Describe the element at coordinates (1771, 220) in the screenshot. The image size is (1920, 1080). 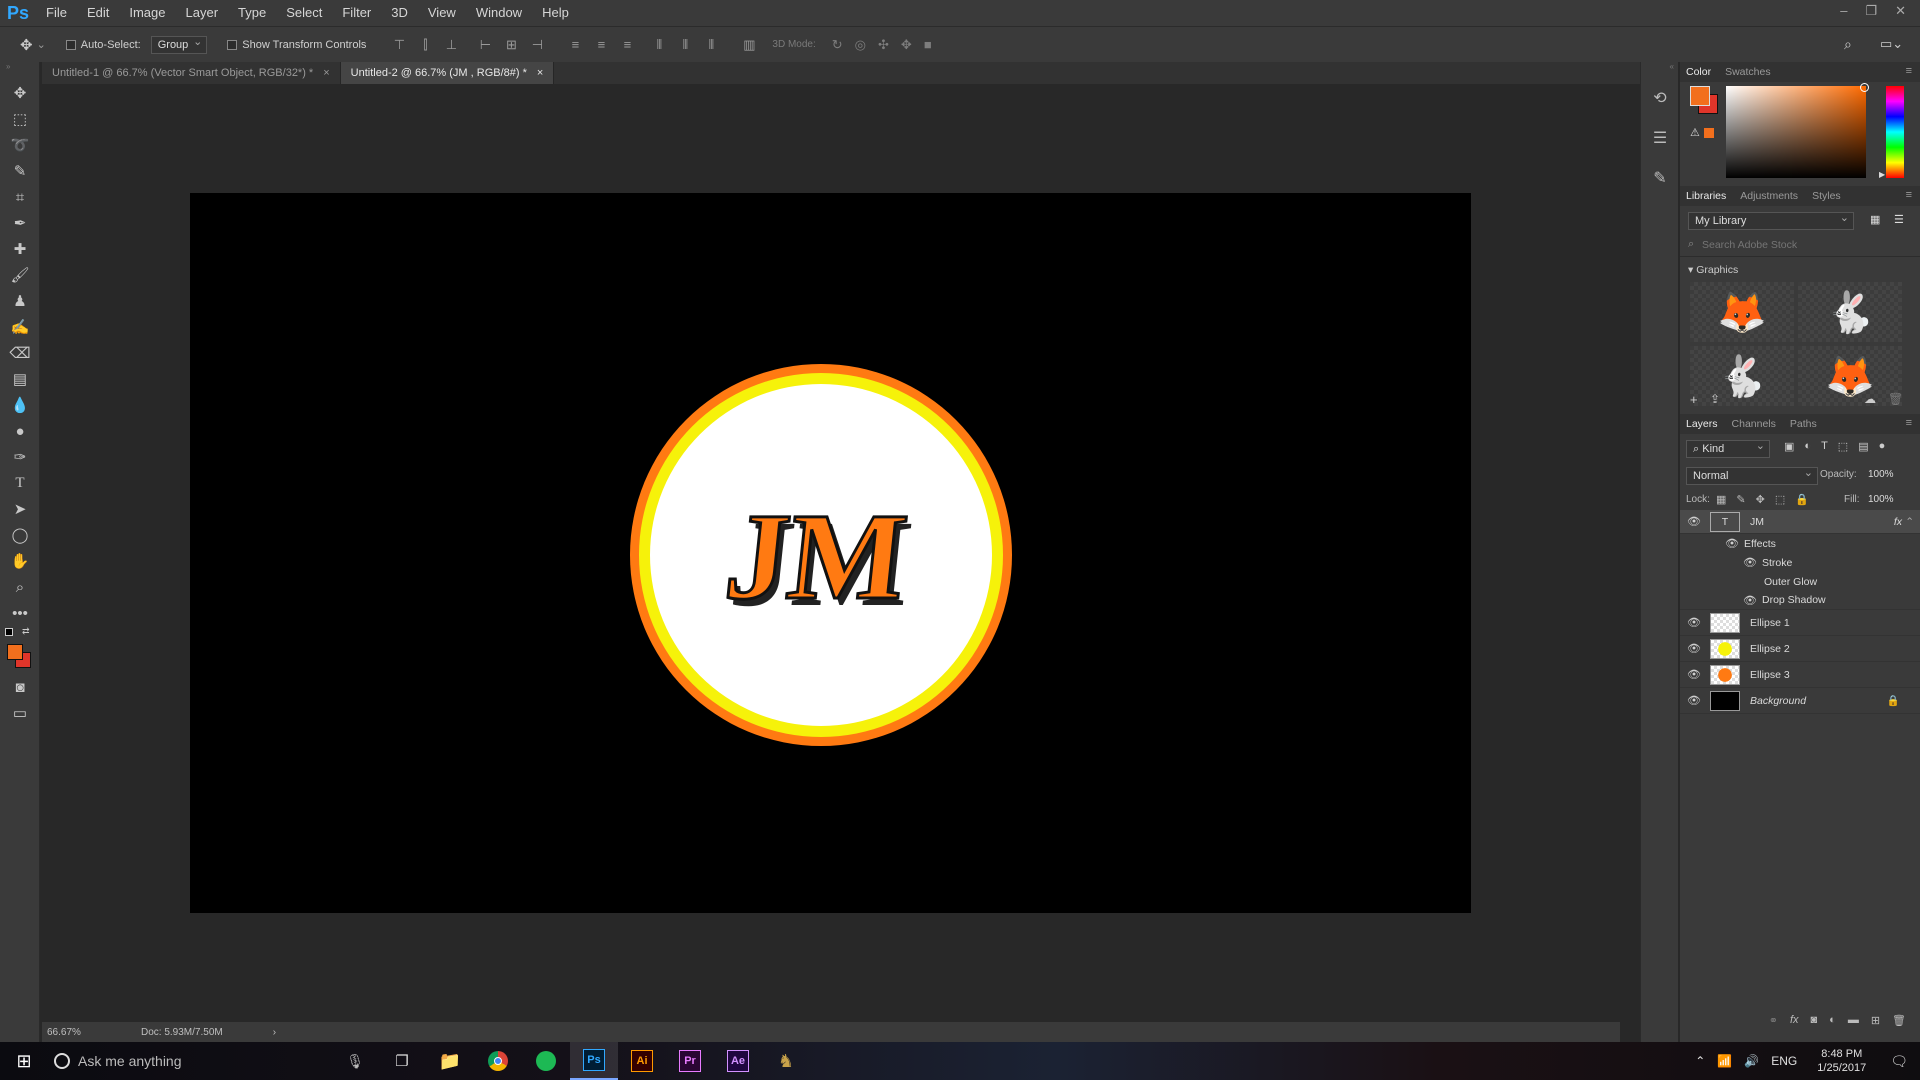
I see `library-dropdown: My Library` at that location.